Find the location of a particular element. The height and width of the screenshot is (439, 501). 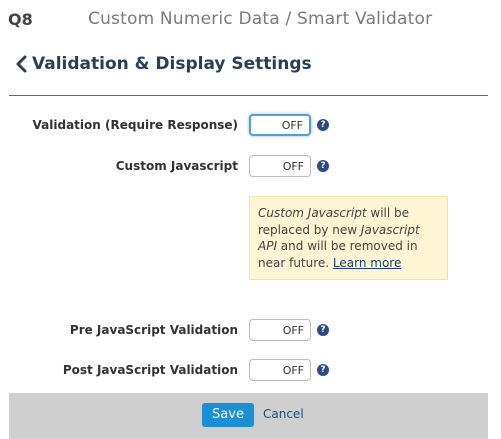

save-button: Save is located at coordinates (228, 415).